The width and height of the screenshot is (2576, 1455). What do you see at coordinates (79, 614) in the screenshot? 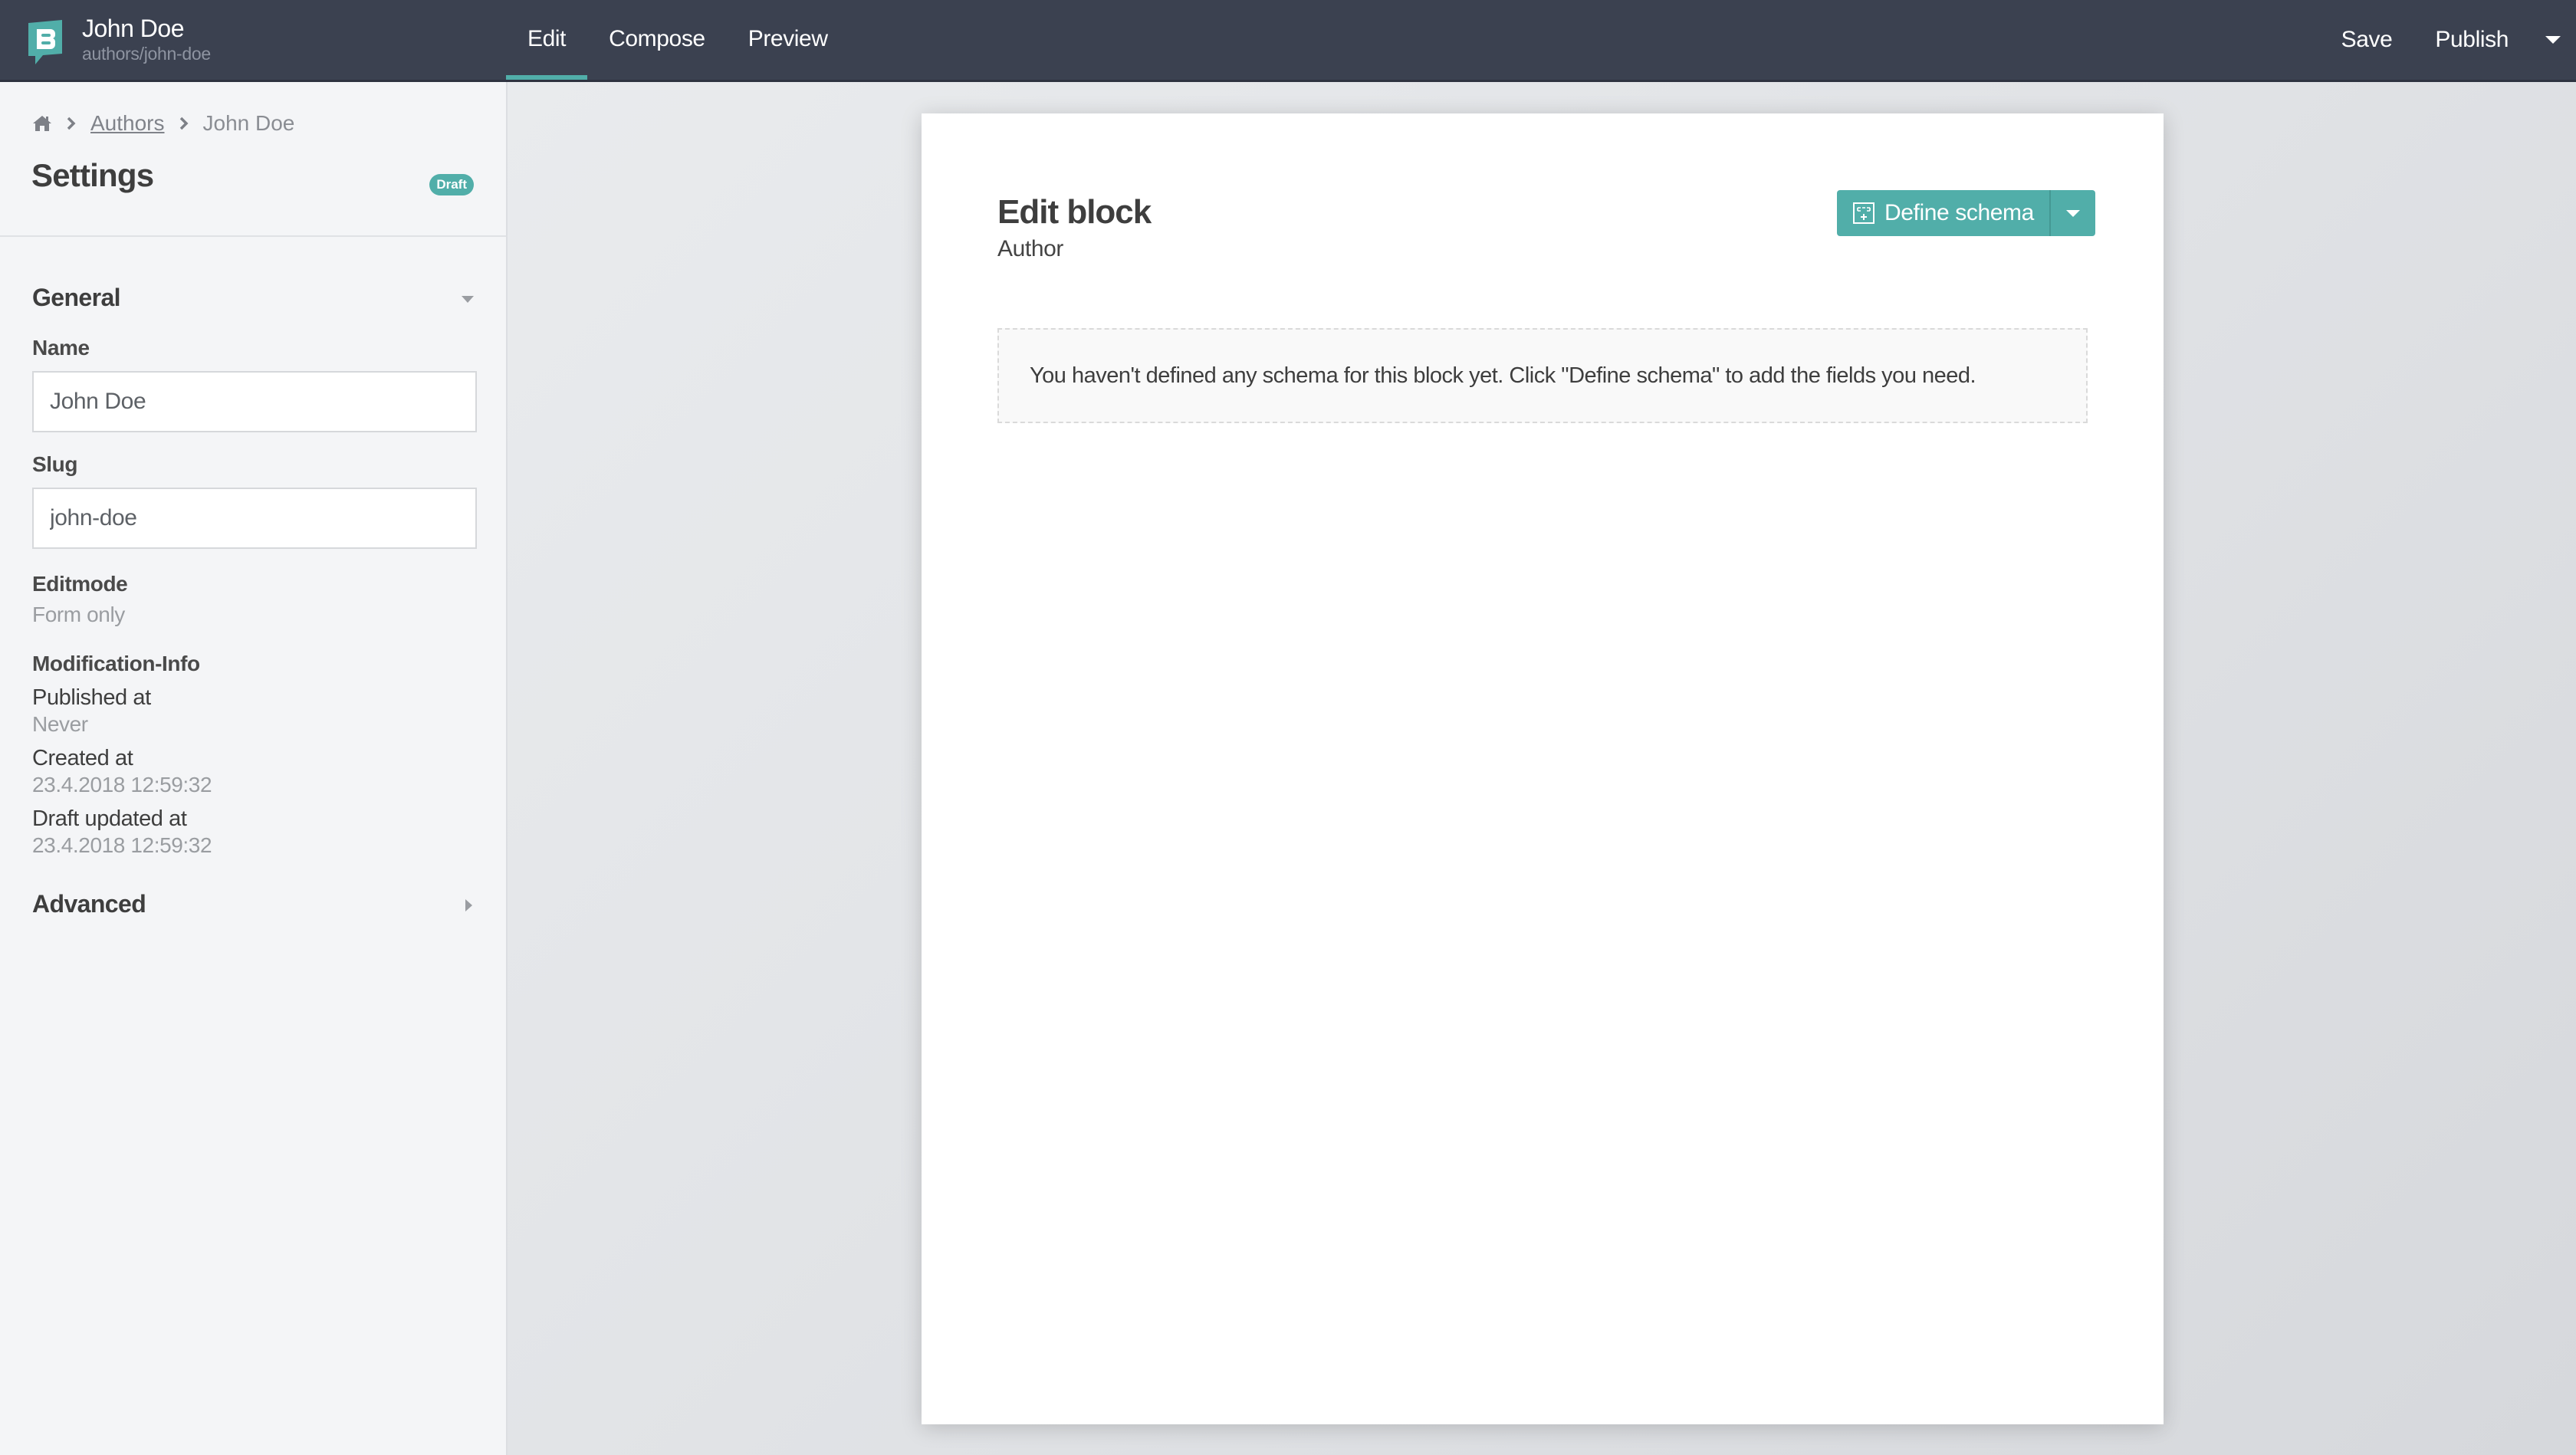
I see `editmode-value: Form only` at bounding box center [79, 614].